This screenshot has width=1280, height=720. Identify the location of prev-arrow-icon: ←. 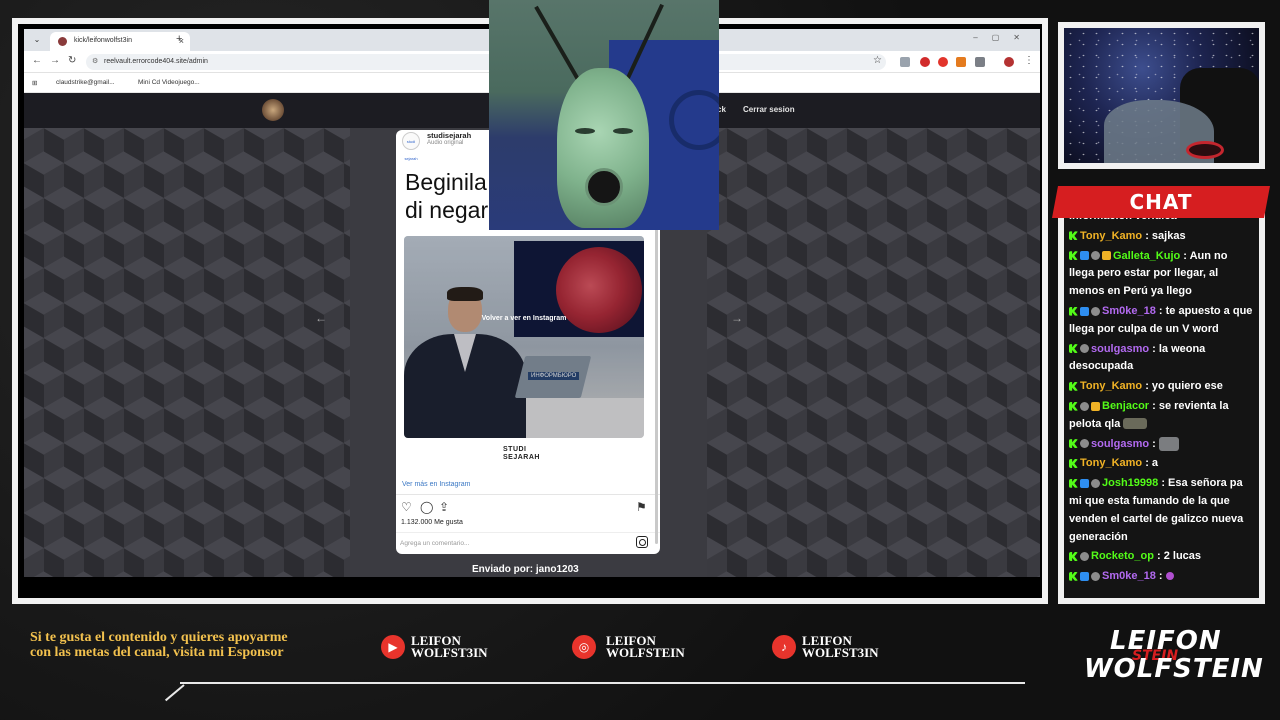
(321, 318).